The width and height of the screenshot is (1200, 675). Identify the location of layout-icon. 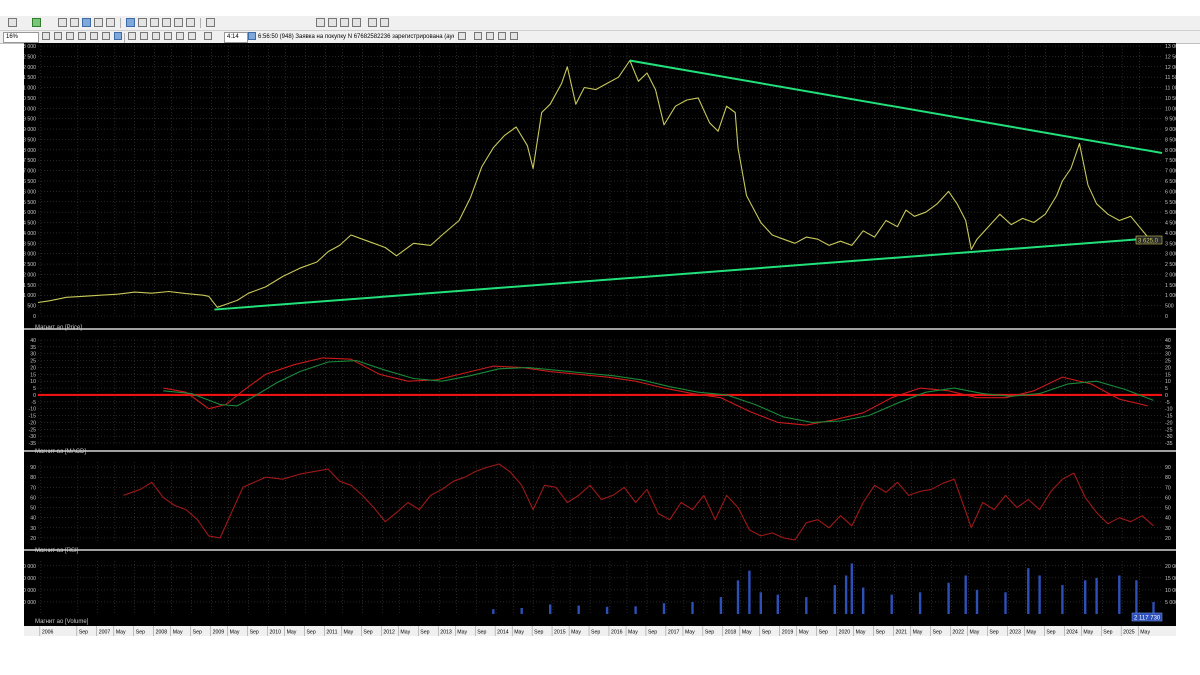
(62, 22).